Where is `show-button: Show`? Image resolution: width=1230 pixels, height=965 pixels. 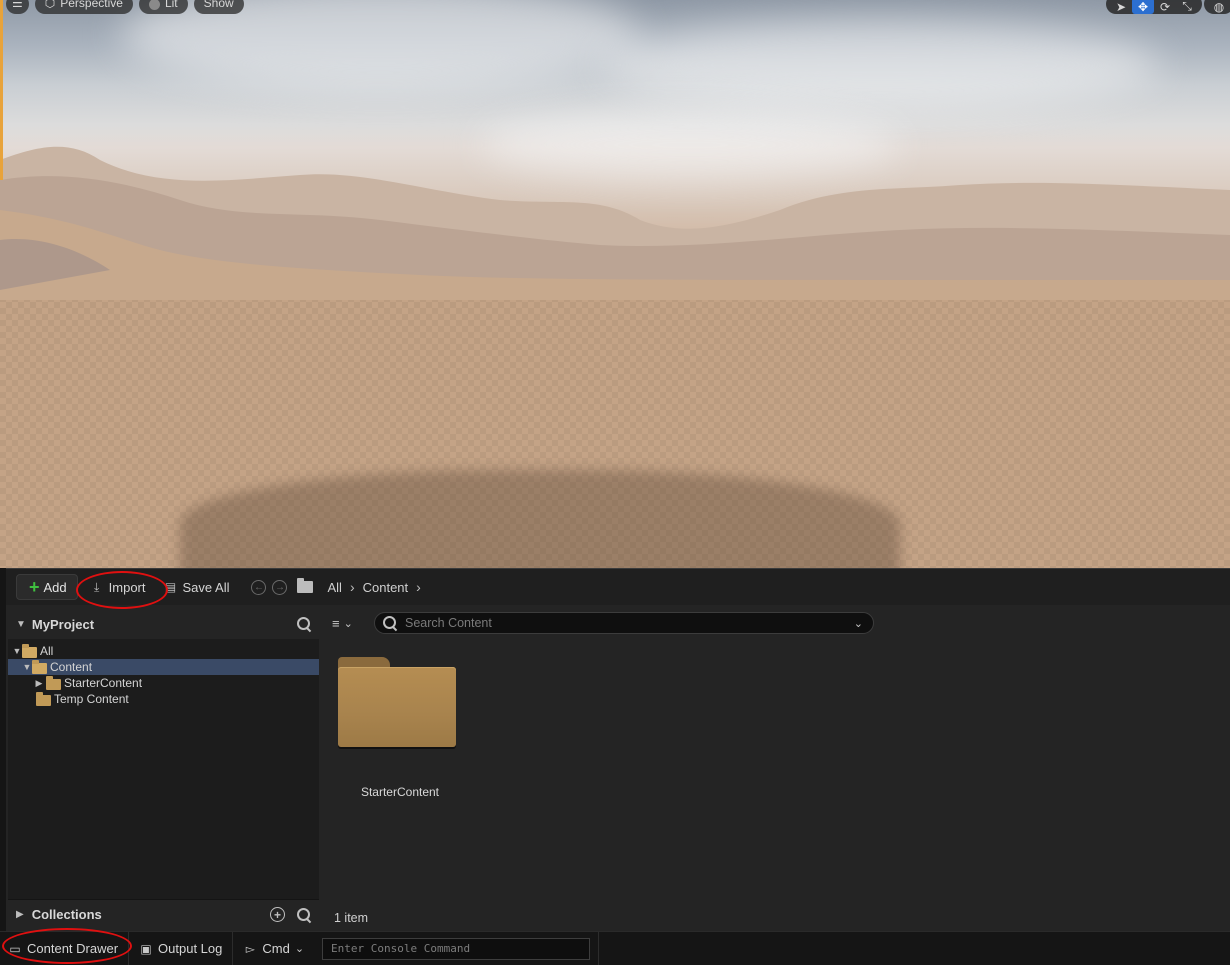
show-button: Show is located at coordinates (218, 7).